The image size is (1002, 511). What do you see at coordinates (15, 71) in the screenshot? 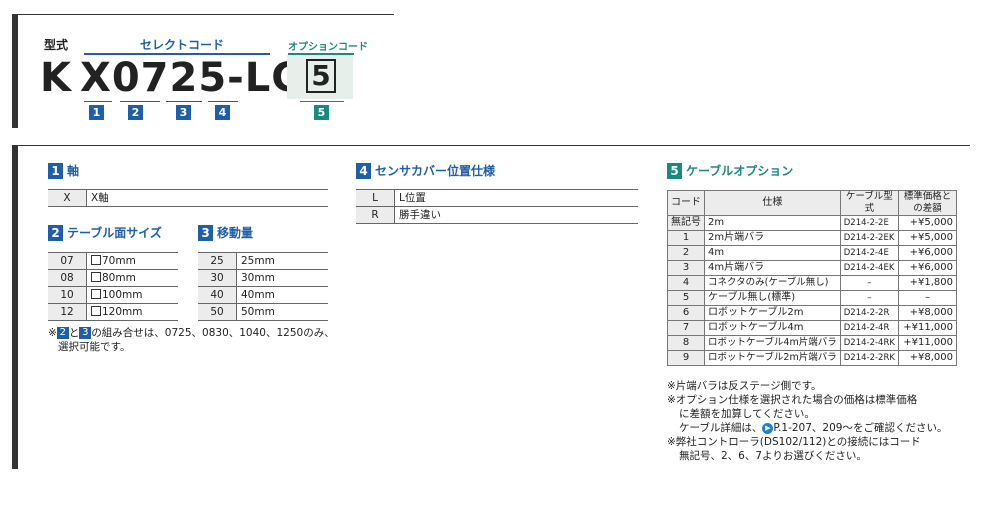
I see `top-left-bar` at bounding box center [15, 71].